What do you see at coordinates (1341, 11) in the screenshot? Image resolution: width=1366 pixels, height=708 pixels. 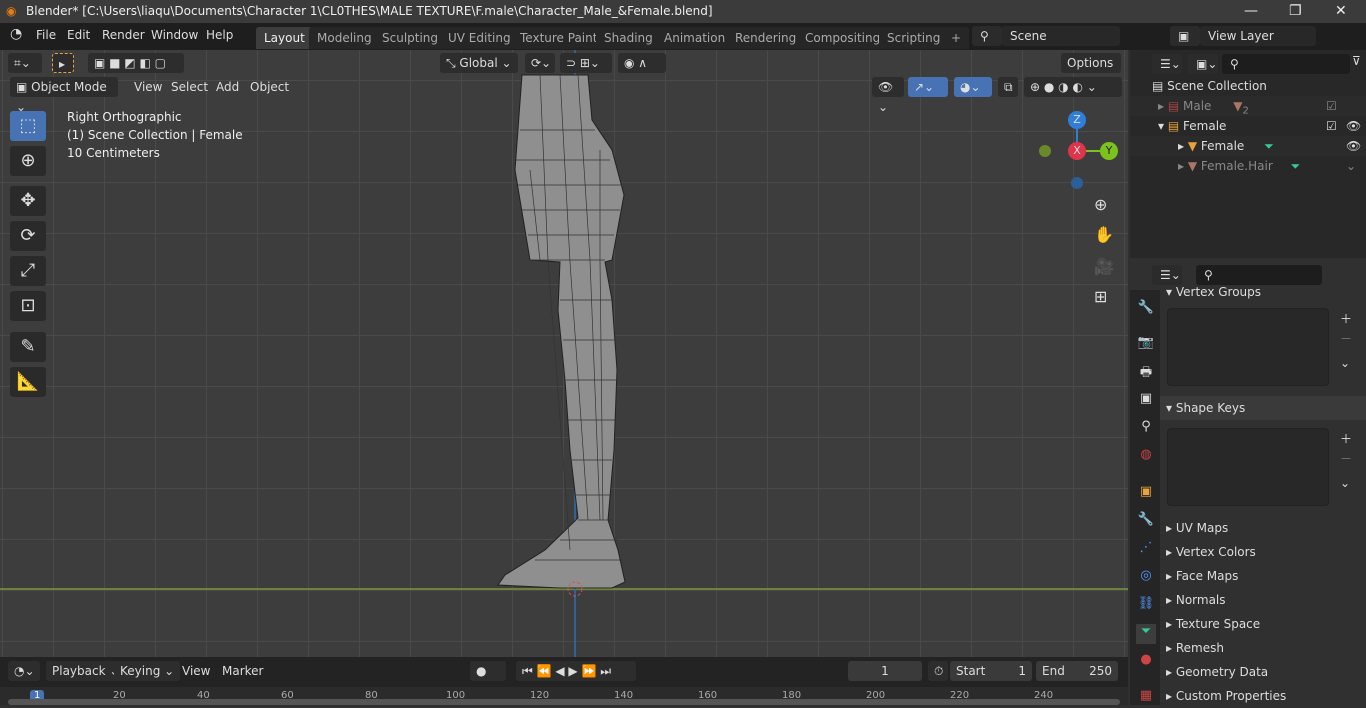 I see `close-button: ✕` at bounding box center [1341, 11].